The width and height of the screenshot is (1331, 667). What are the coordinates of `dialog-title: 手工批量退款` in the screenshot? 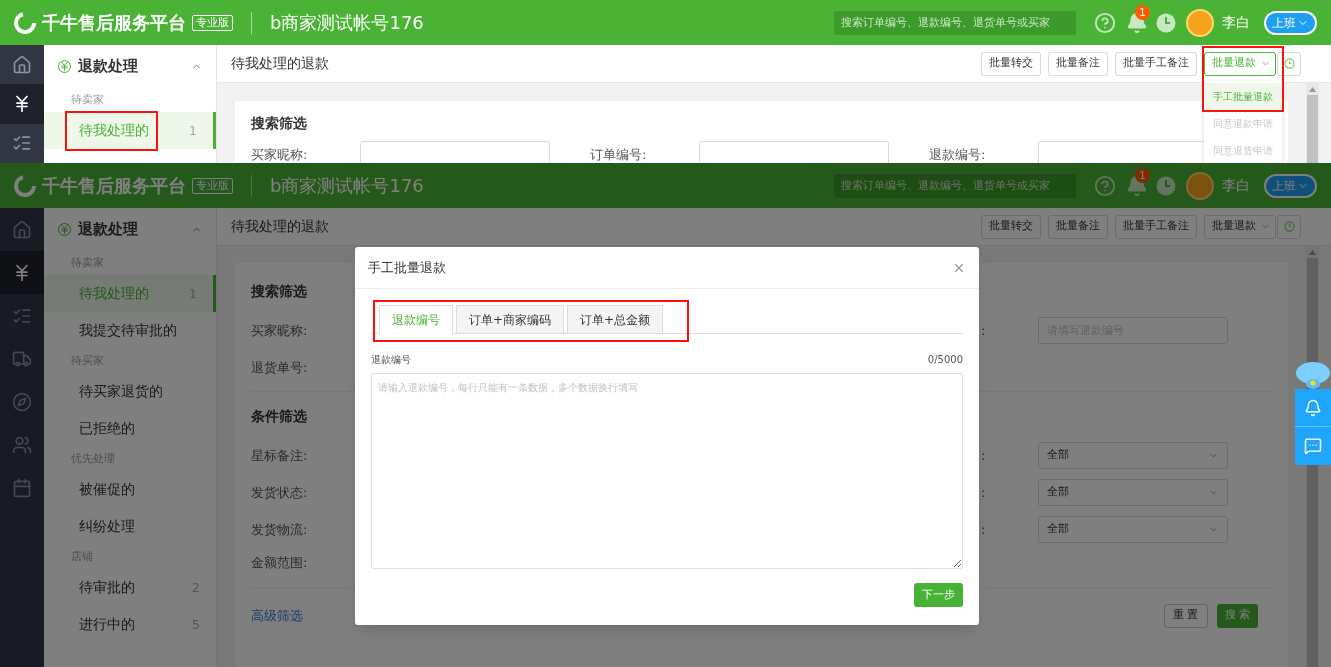 It's located at (407, 267).